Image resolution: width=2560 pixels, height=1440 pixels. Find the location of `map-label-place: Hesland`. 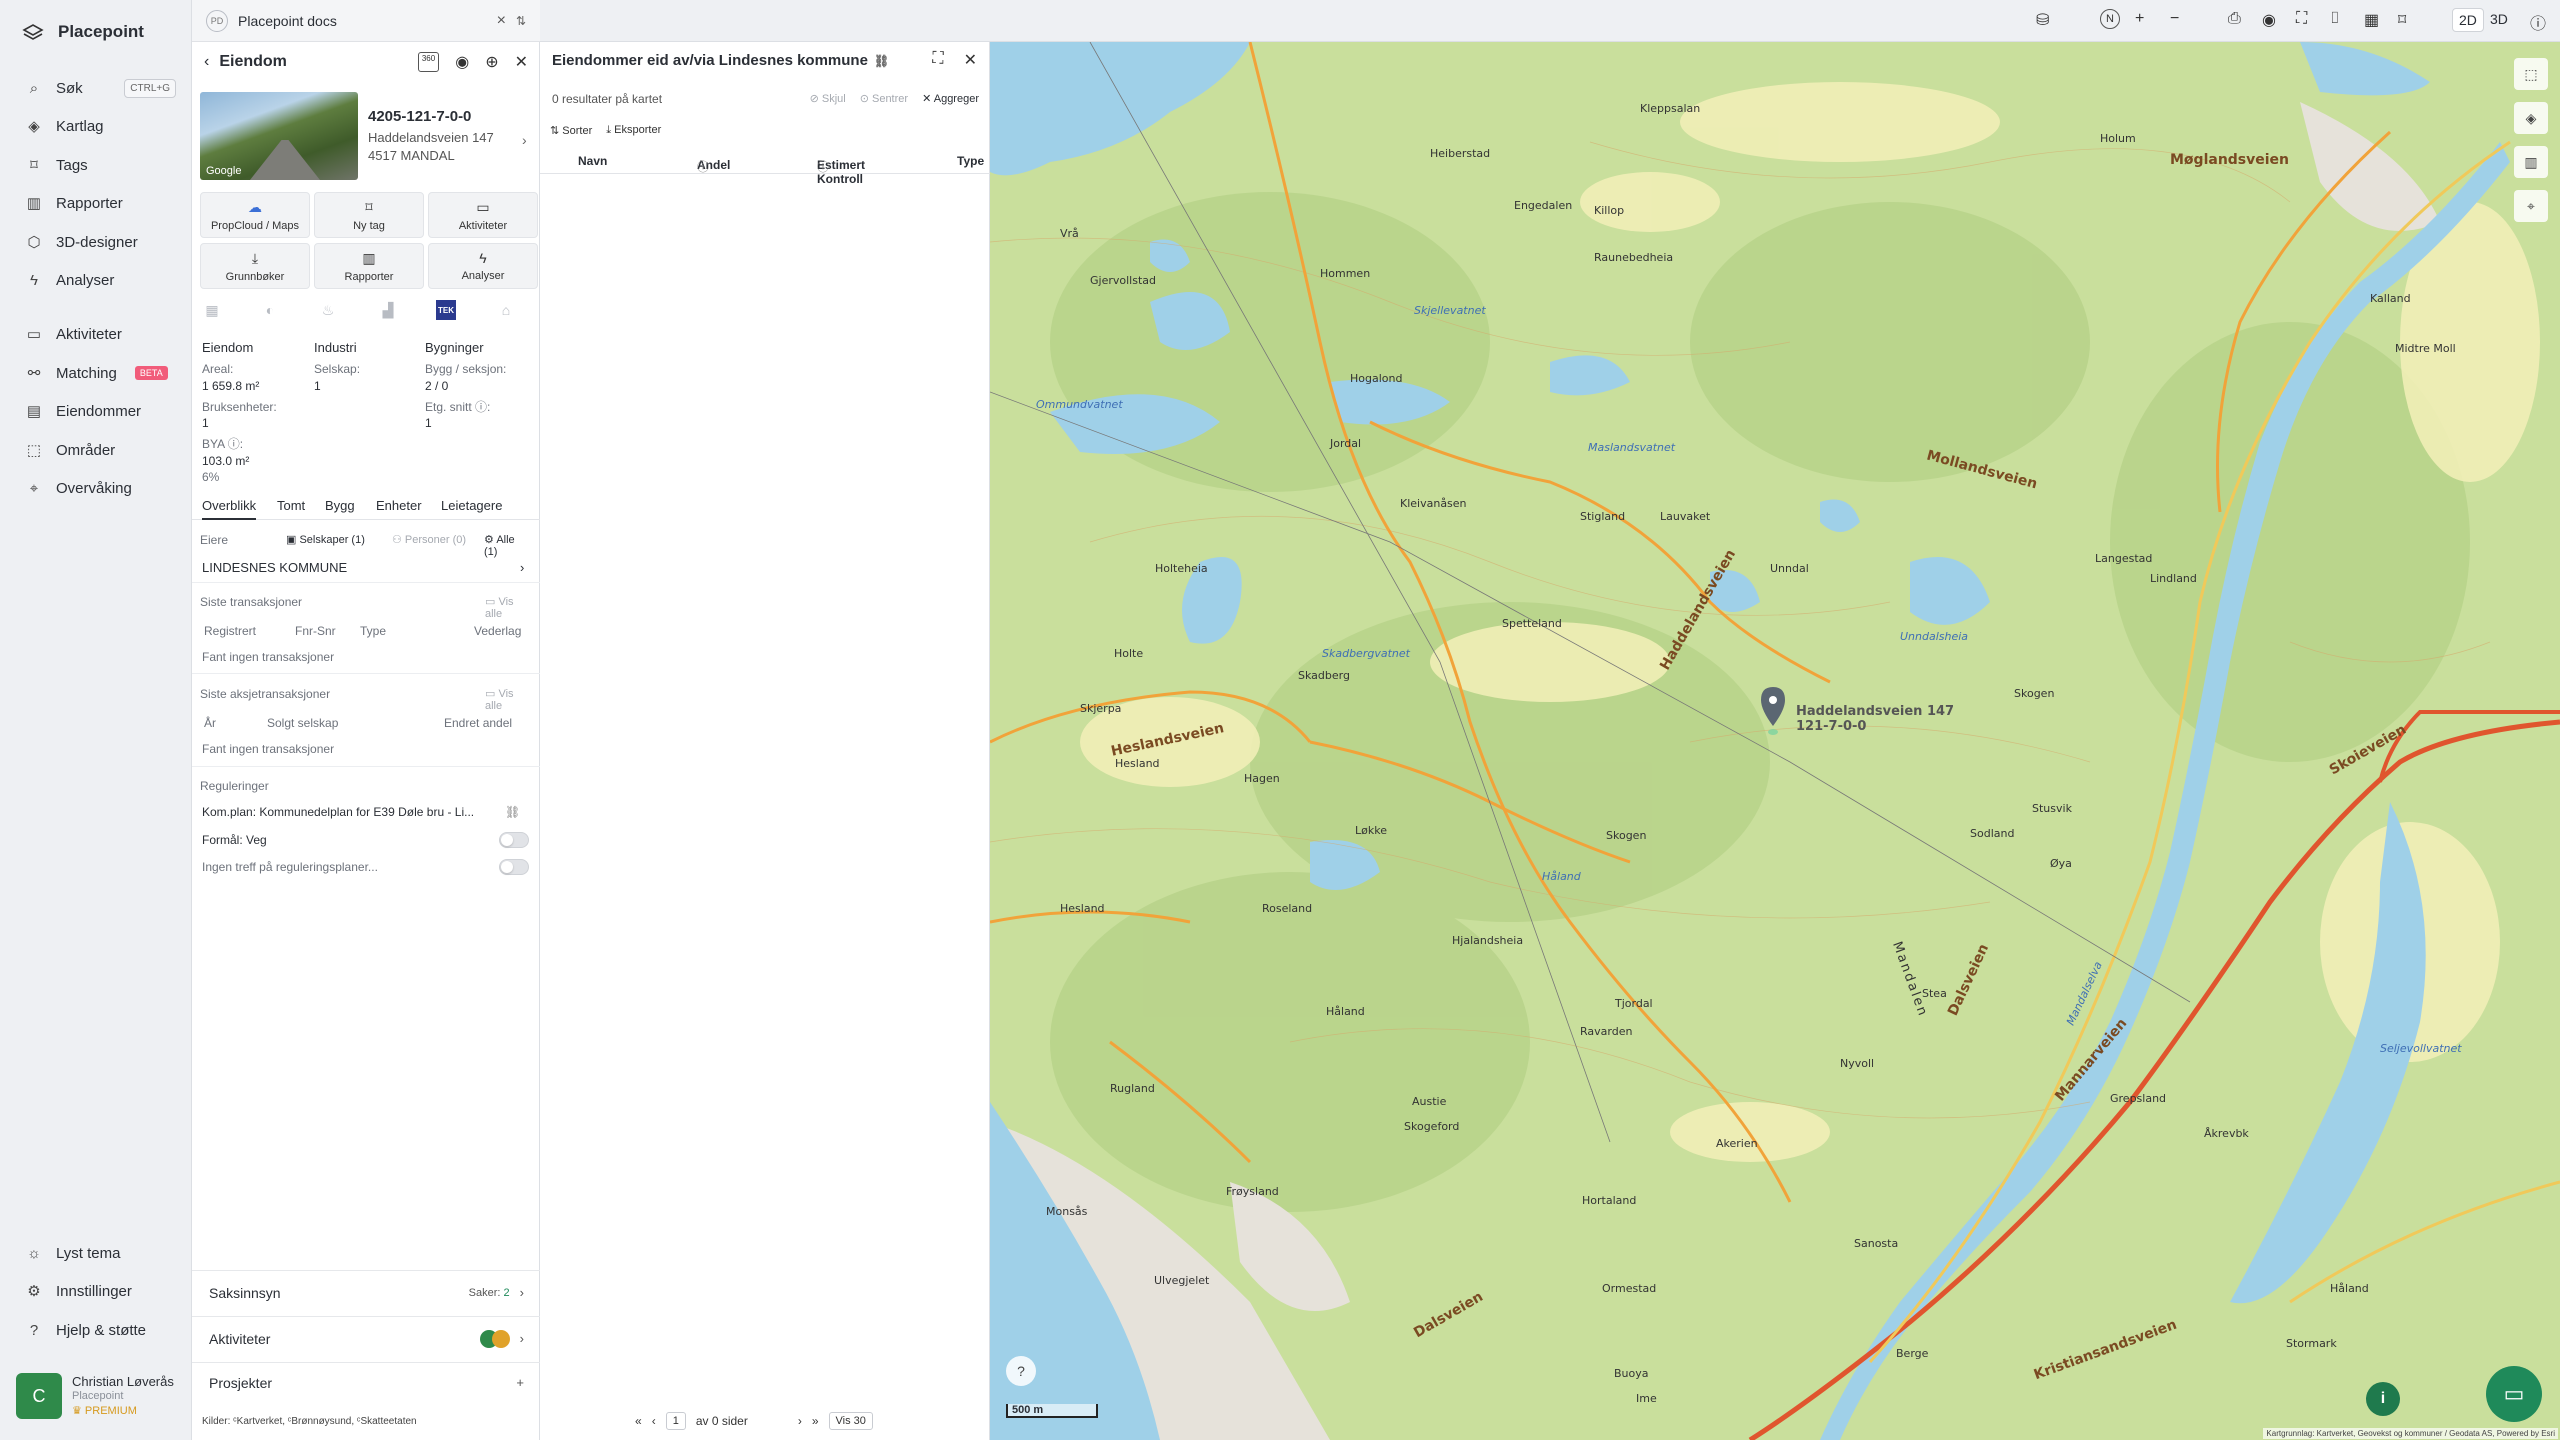

map-label-place: Hesland is located at coordinates (1082, 908).